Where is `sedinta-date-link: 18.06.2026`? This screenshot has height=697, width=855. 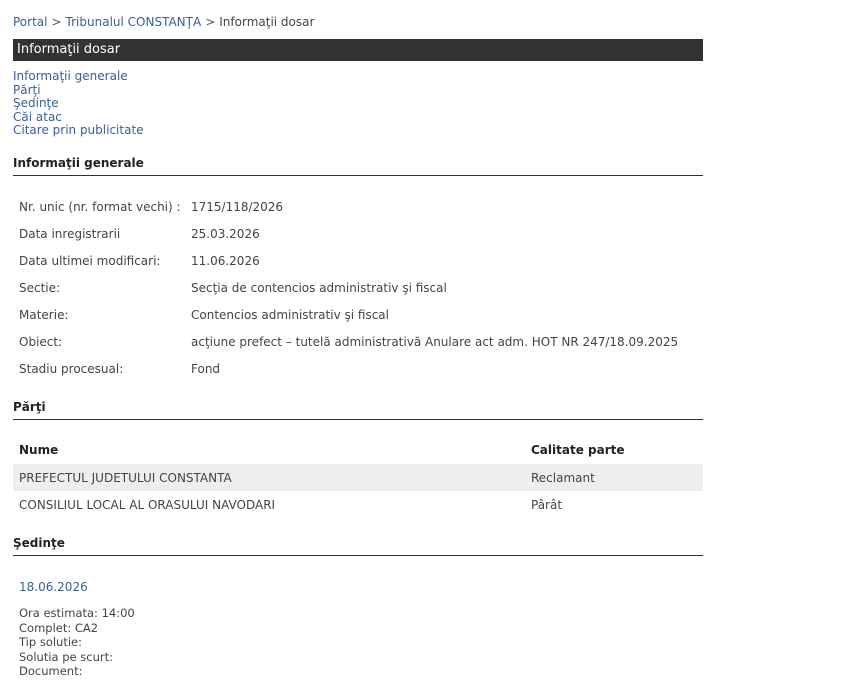
sedinta-date-link: 18.06.2026 is located at coordinates (53, 587).